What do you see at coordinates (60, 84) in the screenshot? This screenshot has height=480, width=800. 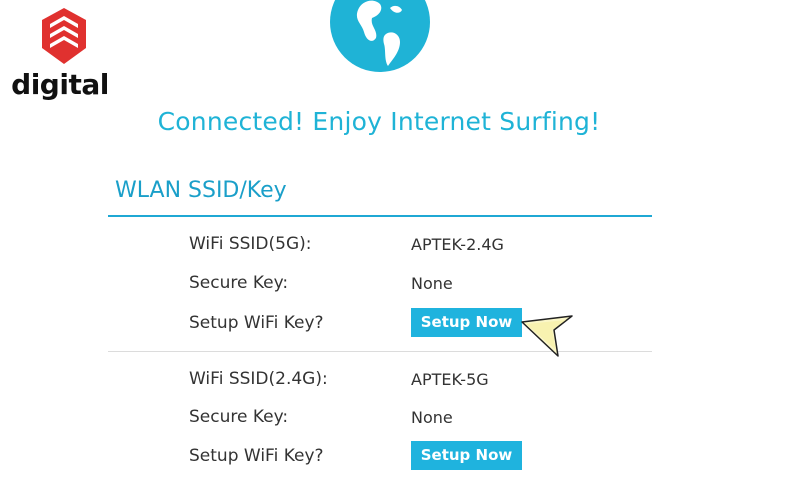 I see `logo-text: digital` at bounding box center [60, 84].